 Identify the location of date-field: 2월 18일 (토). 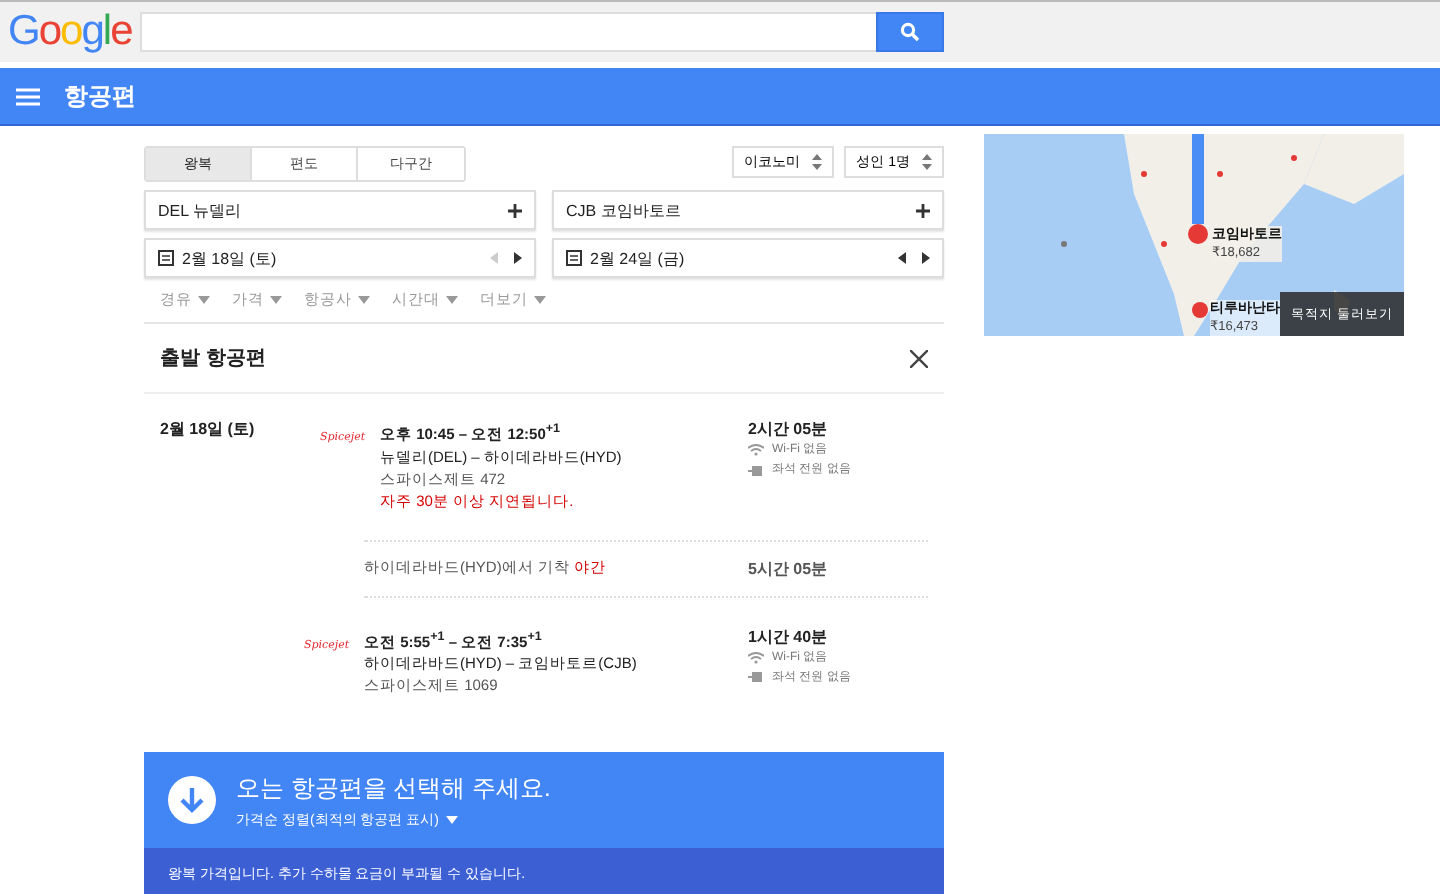
(340, 258).